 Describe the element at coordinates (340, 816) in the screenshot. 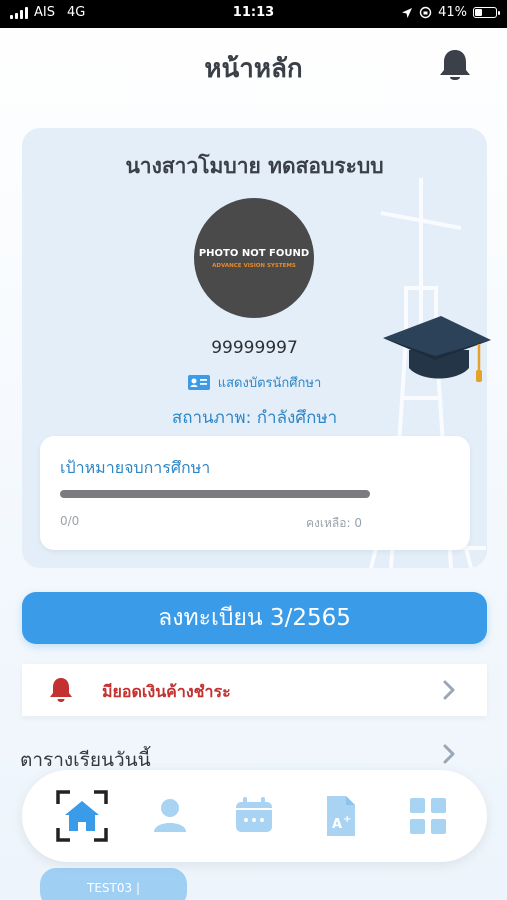

I see `grade-document-icon: A +` at that location.